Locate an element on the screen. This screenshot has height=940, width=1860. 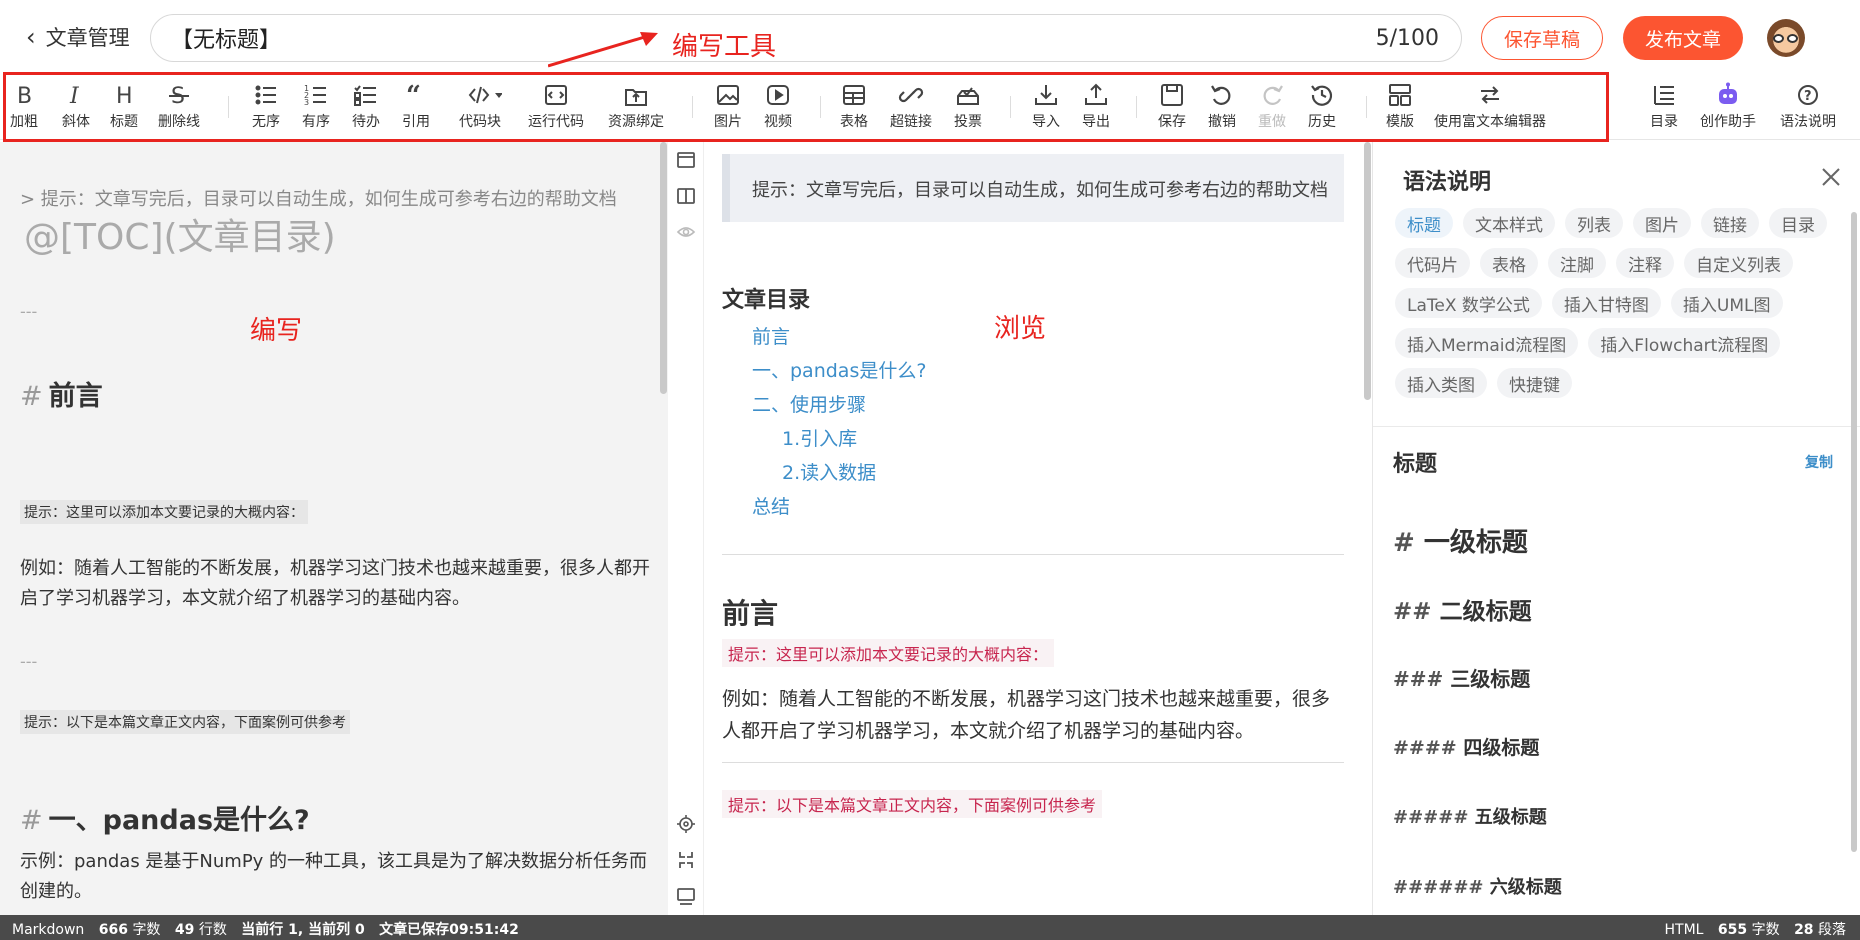
toolbar-vote: 投票 is located at coordinates (968, 109).